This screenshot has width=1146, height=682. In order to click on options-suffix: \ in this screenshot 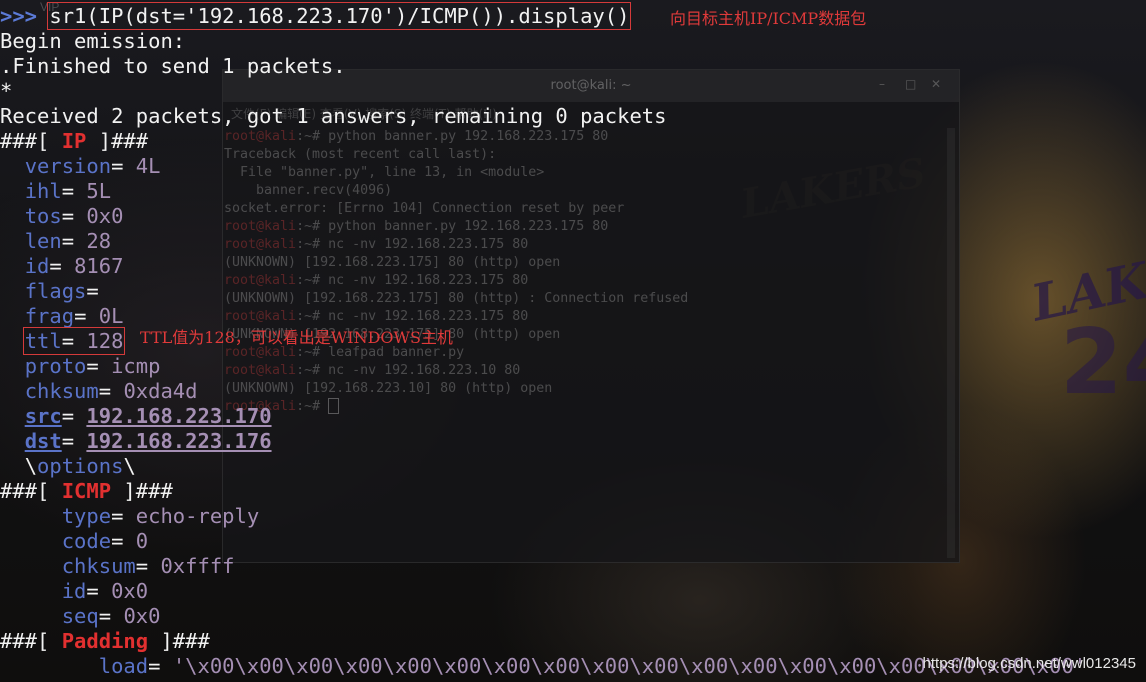, I will do `click(129, 466)`.